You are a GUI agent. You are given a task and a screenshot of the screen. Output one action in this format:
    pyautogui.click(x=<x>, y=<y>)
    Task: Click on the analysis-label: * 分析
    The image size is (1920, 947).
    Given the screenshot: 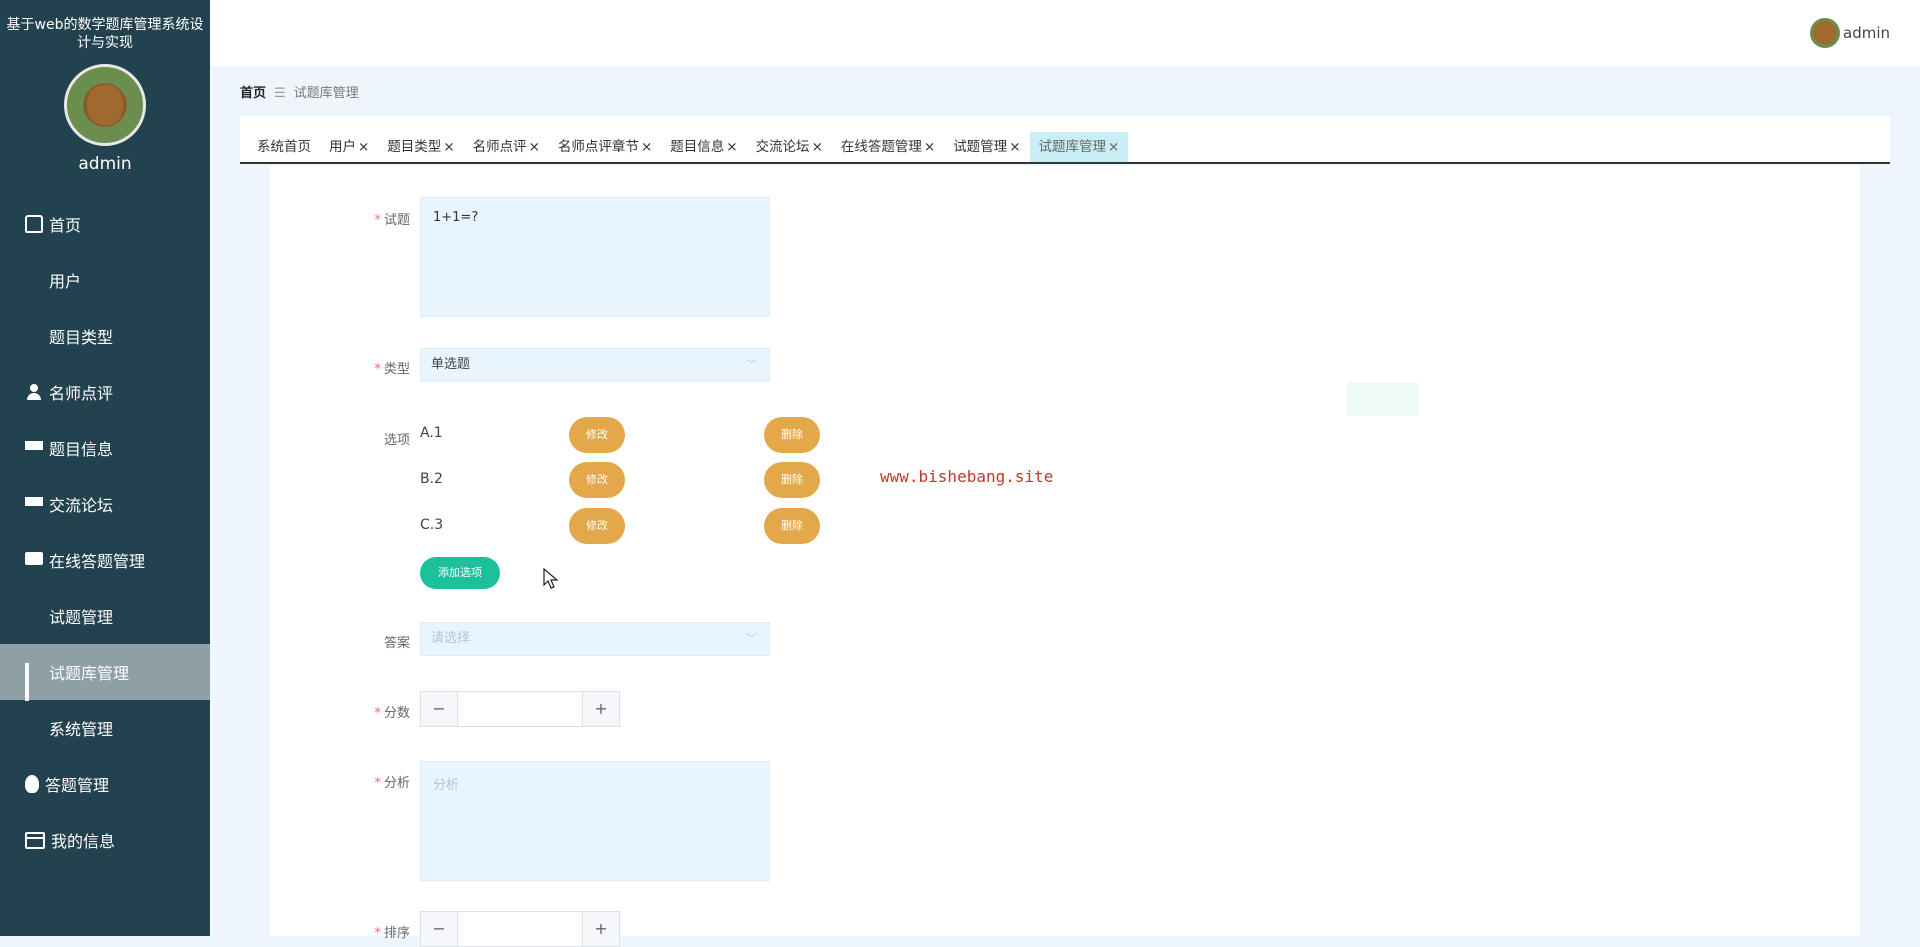 What is the action you would take?
    pyautogui.click(x=392, y=783)
    